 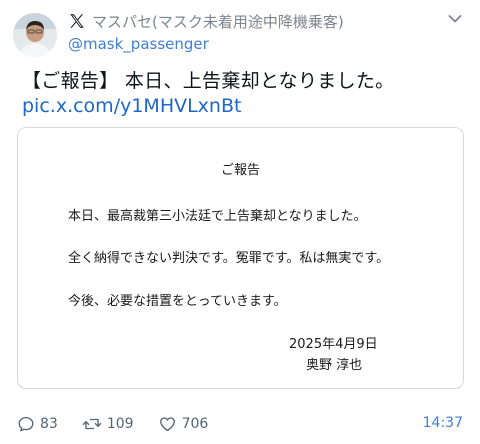 What do you see at coordinates (443, 423) in the screenshot?
I see `timestamp: 14:37` at bounding box center [443, 423].